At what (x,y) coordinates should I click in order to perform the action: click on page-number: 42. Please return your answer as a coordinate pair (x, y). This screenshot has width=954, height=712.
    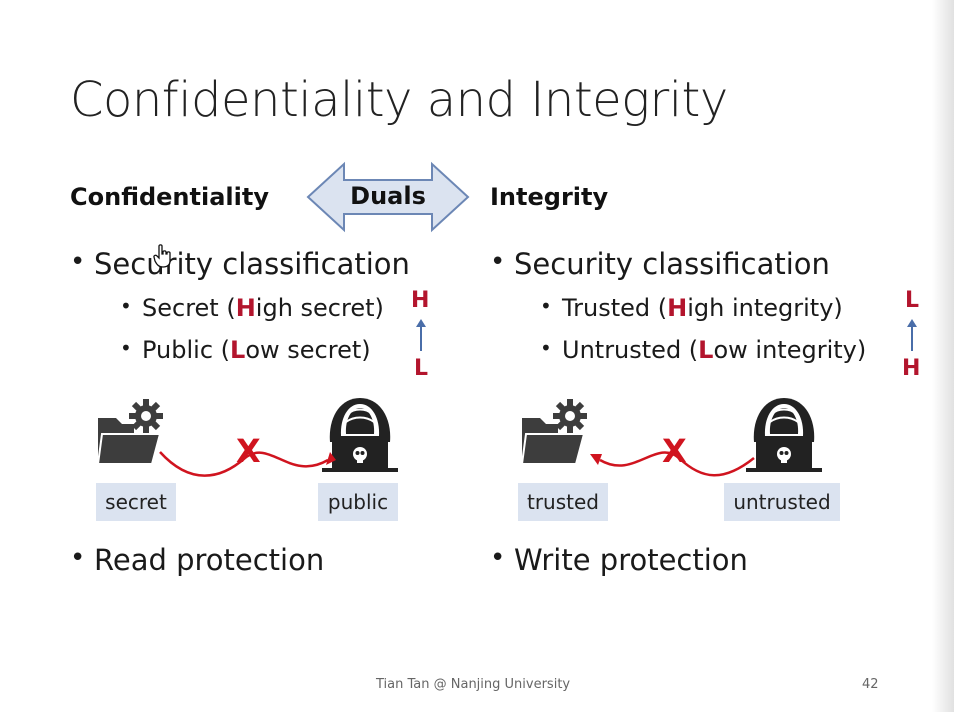
    Looking at the image, I should click on (870, 684).